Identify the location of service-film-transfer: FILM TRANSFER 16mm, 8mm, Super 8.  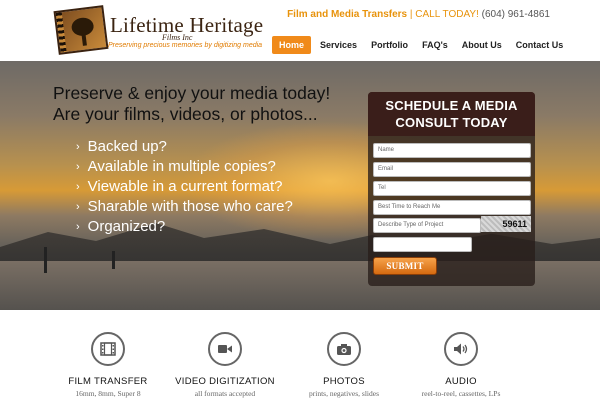
(108, 365).